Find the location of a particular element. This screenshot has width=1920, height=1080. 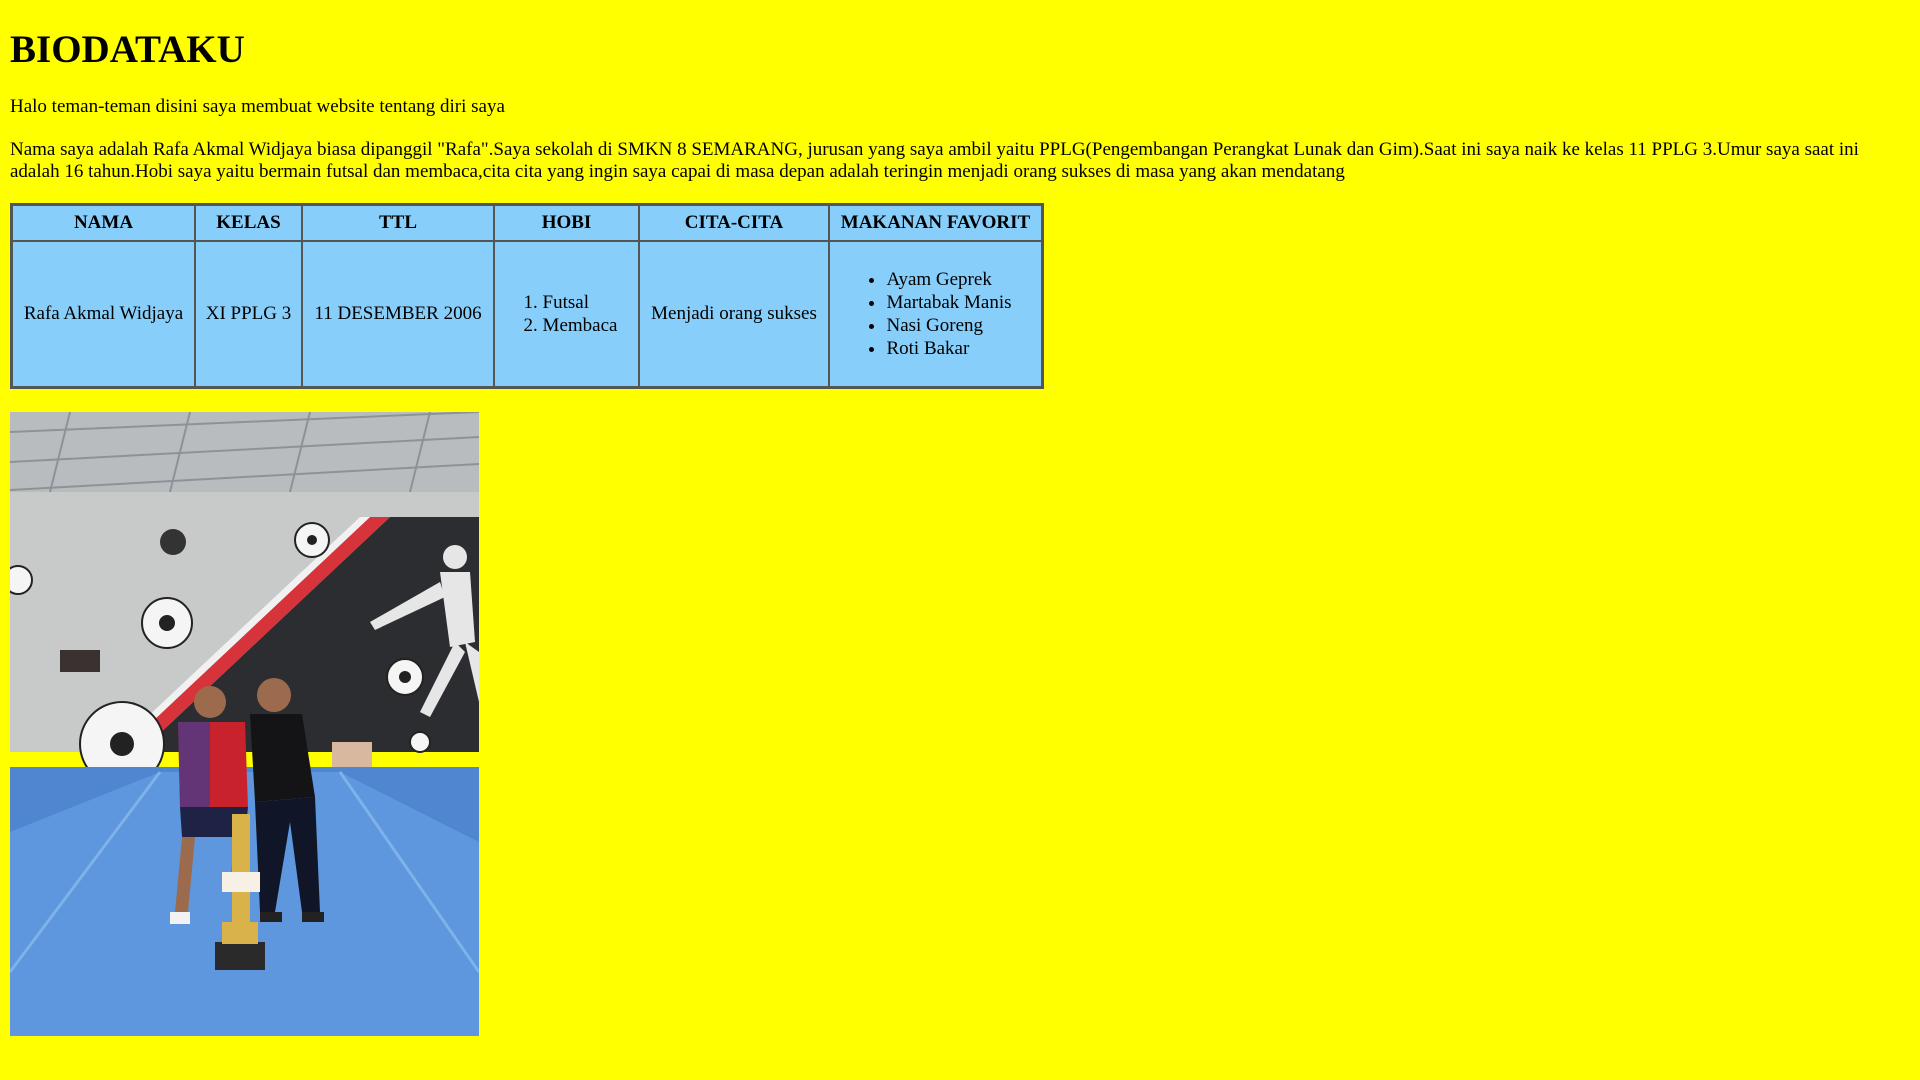

cell-hobi: Futsal Membaca is located at coordinates (566, 314).